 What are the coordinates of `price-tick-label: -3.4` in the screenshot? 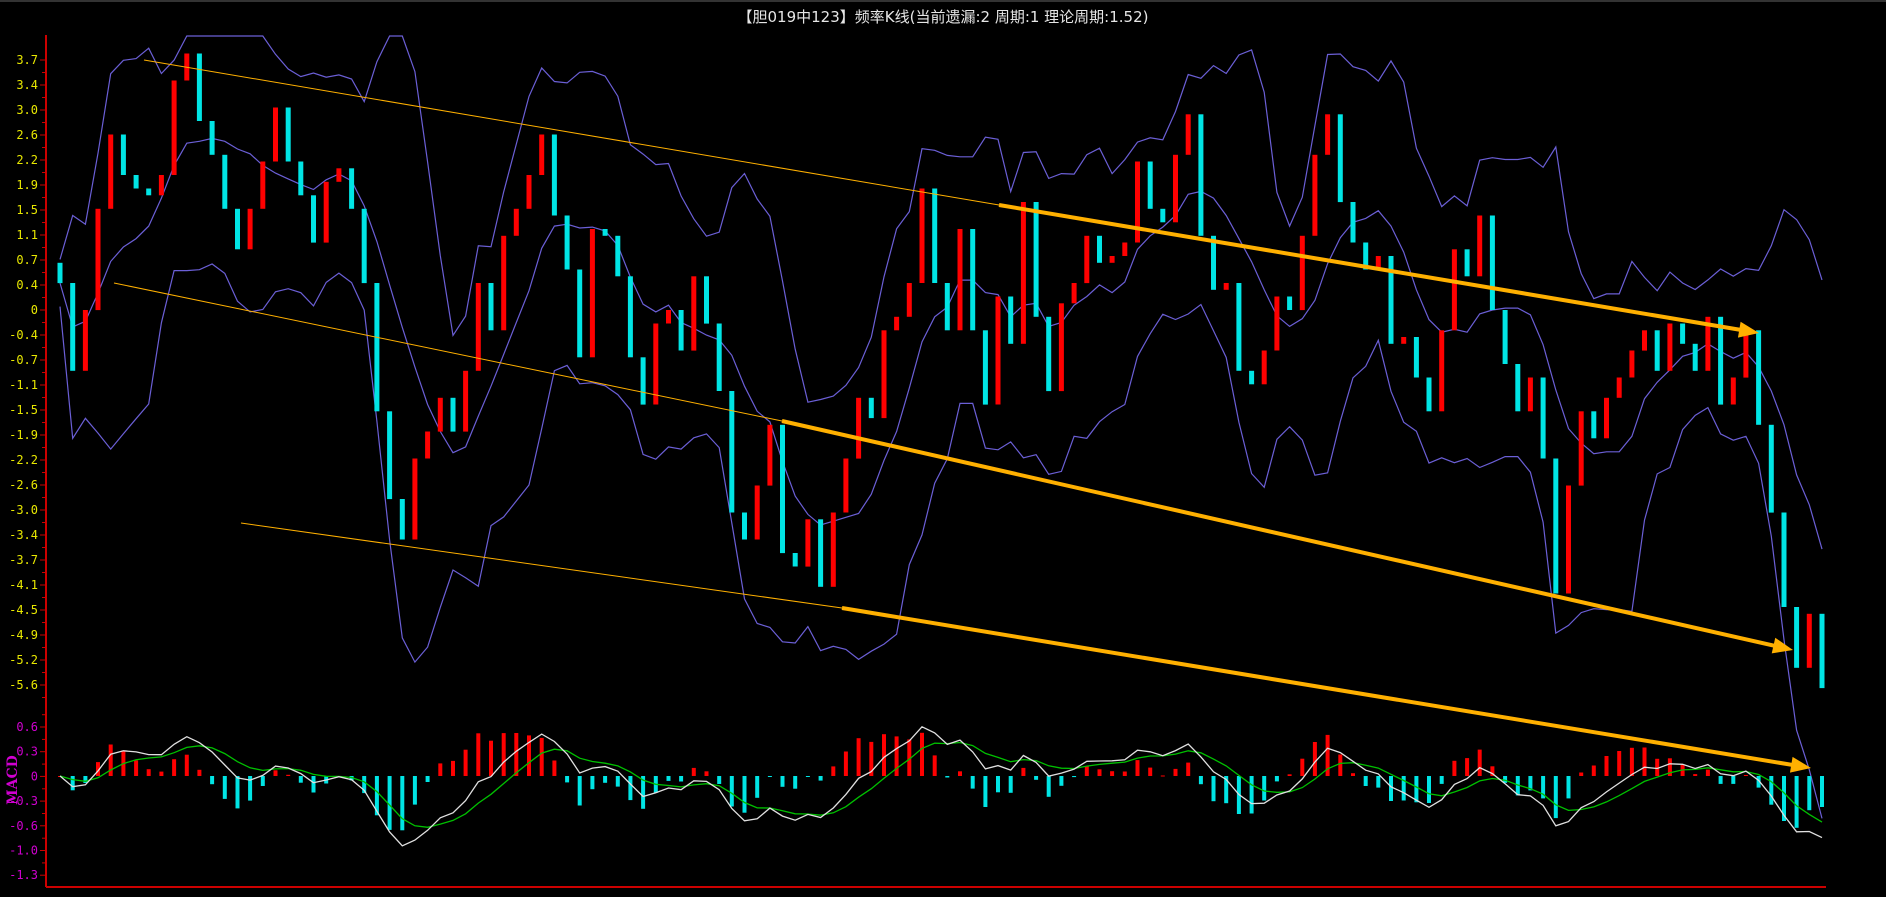 It's located at (23, 535).